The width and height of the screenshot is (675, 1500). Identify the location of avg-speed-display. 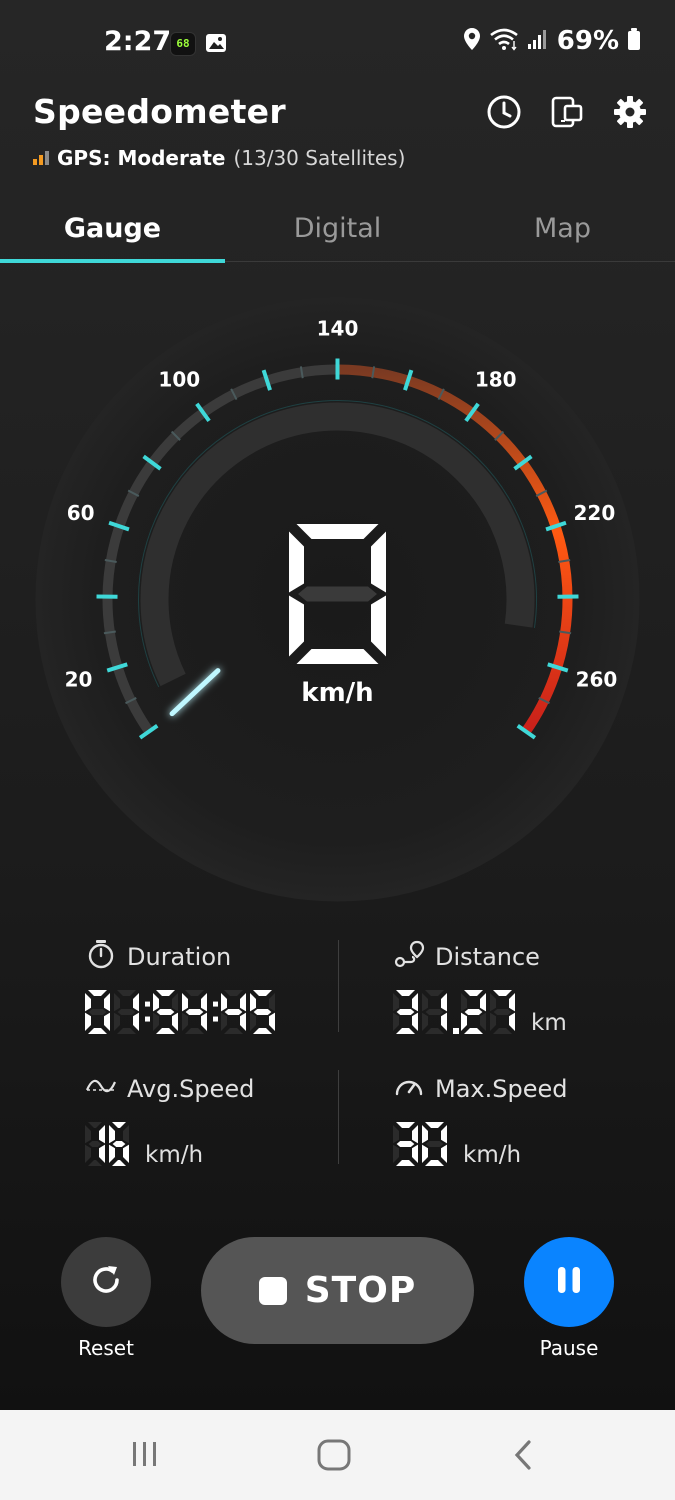
(107, 1144).